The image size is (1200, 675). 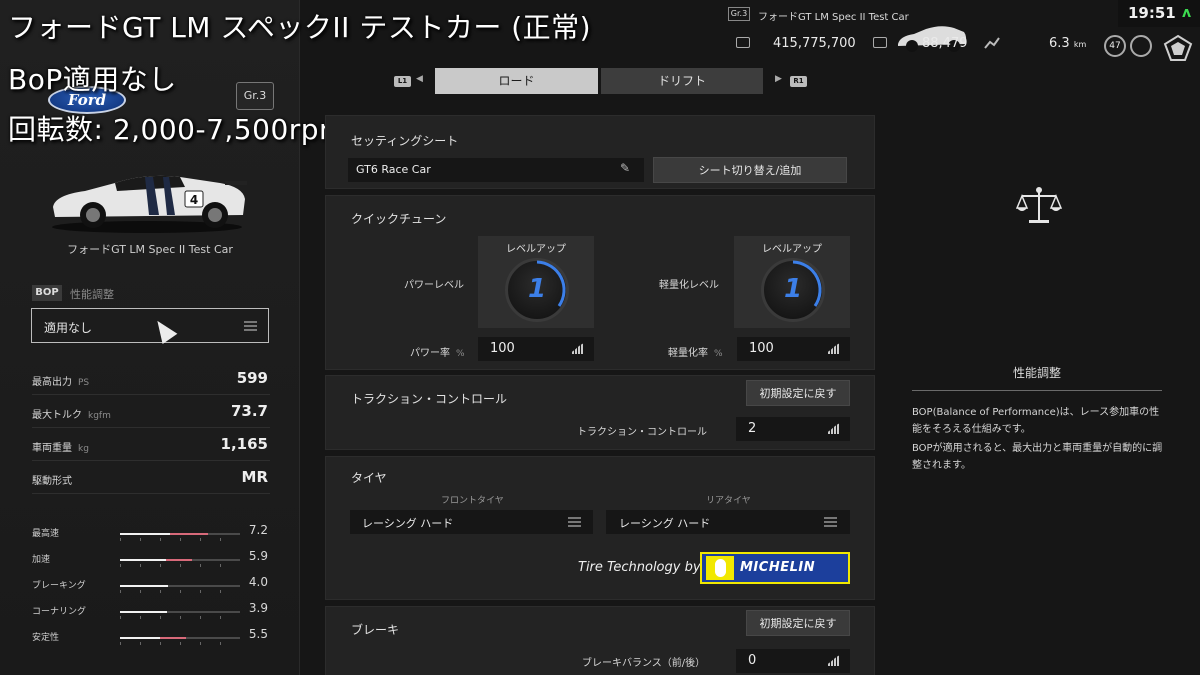 I want to click on svg-text: 4, so click(x=194, y=200).